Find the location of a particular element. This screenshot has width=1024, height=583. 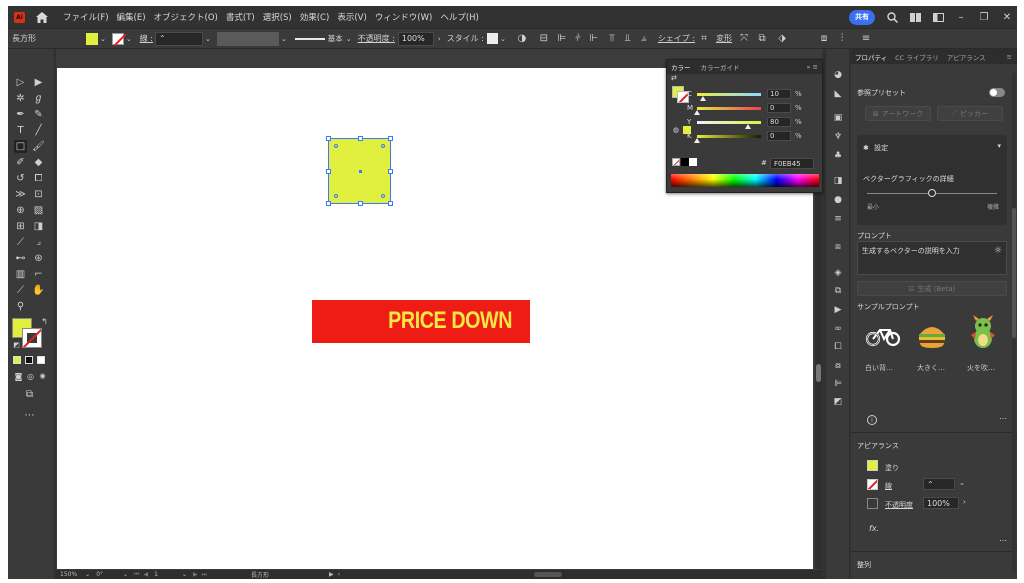

workspace-switcher-icon is located at coordinates (938, 17).